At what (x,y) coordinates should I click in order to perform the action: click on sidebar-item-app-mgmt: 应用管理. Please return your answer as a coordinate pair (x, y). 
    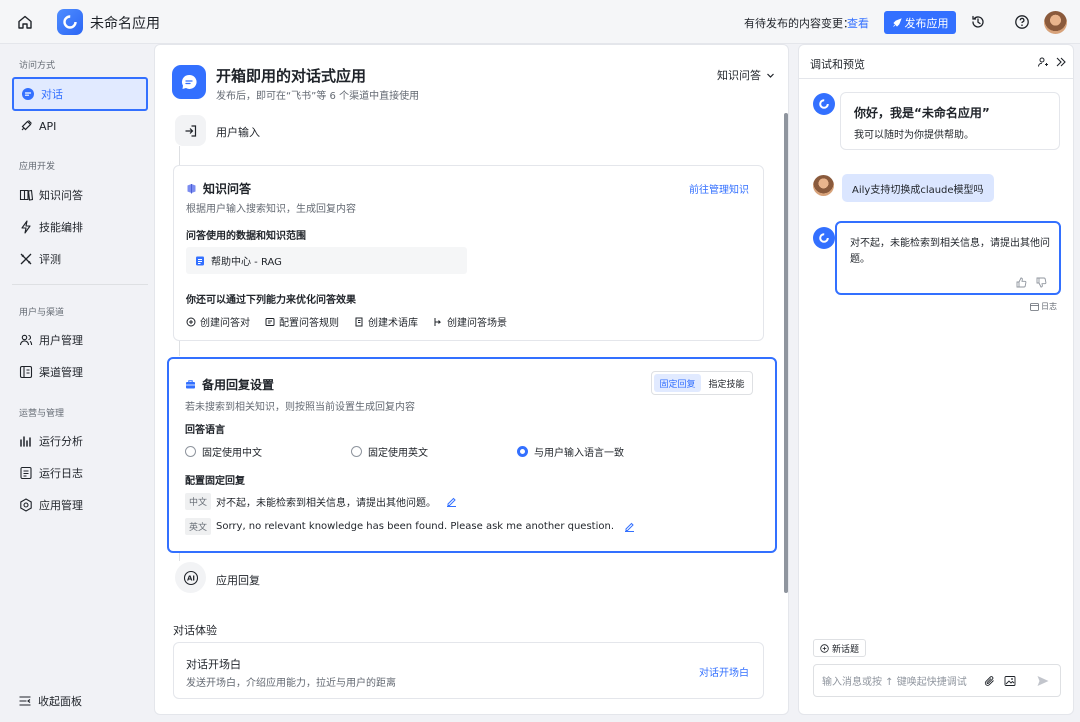
    Looking at the image, I should click on (80, 505).